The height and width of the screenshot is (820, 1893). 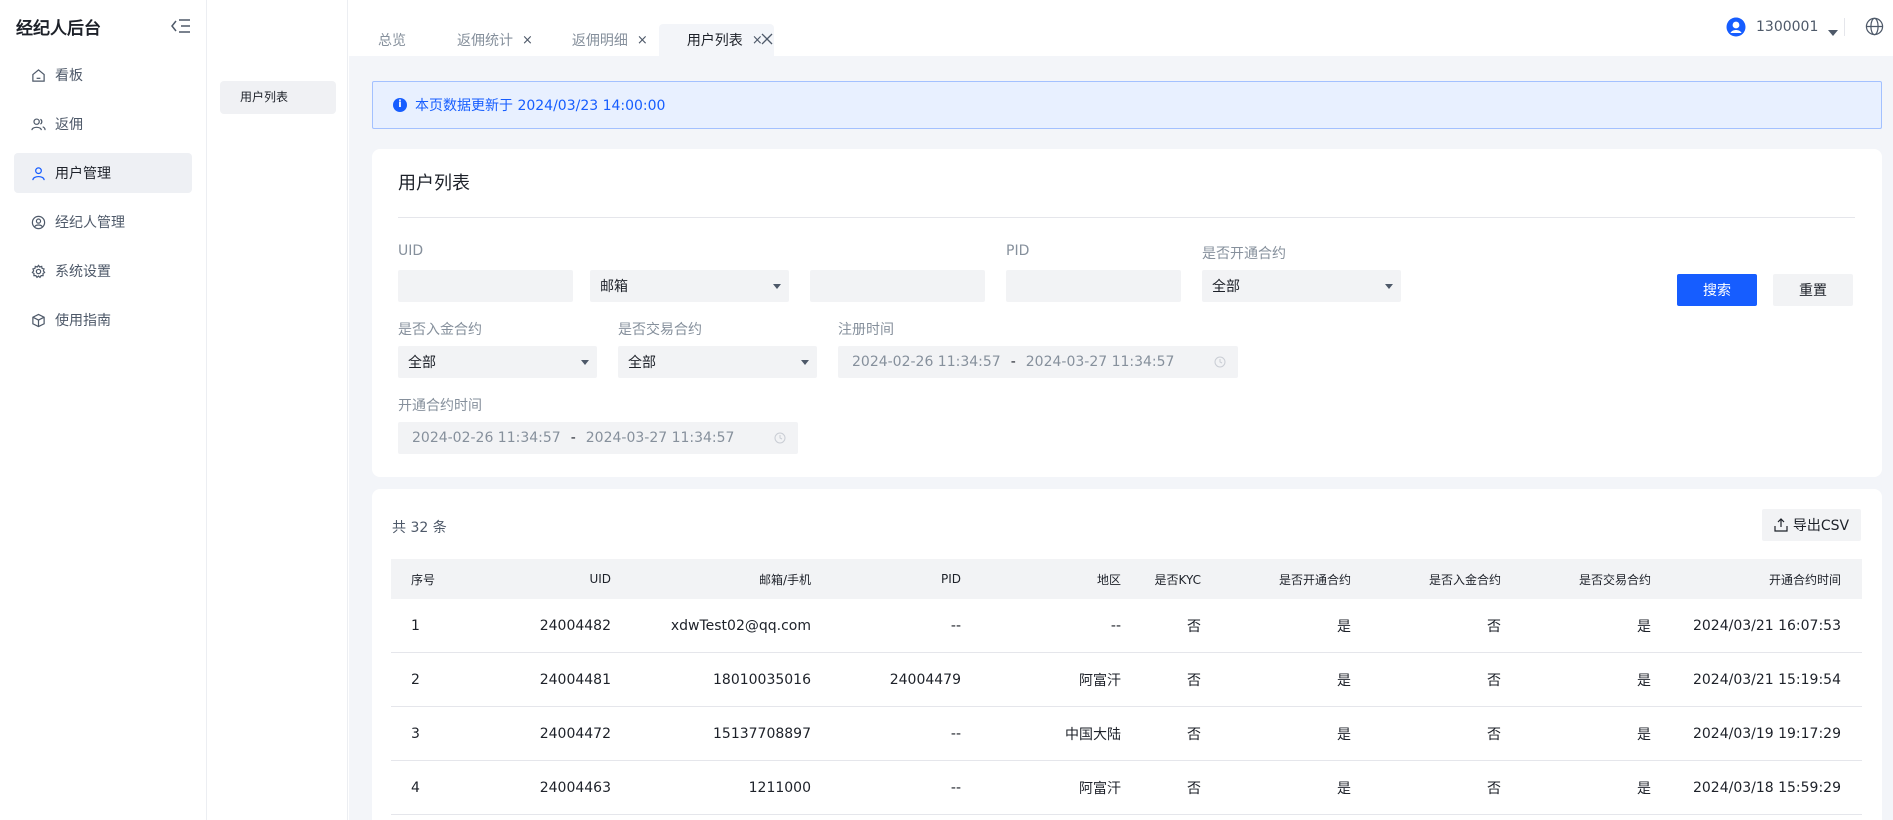 I want to click on open-start: 2024-02-26 11:34:57, so click(x=486, y=438).